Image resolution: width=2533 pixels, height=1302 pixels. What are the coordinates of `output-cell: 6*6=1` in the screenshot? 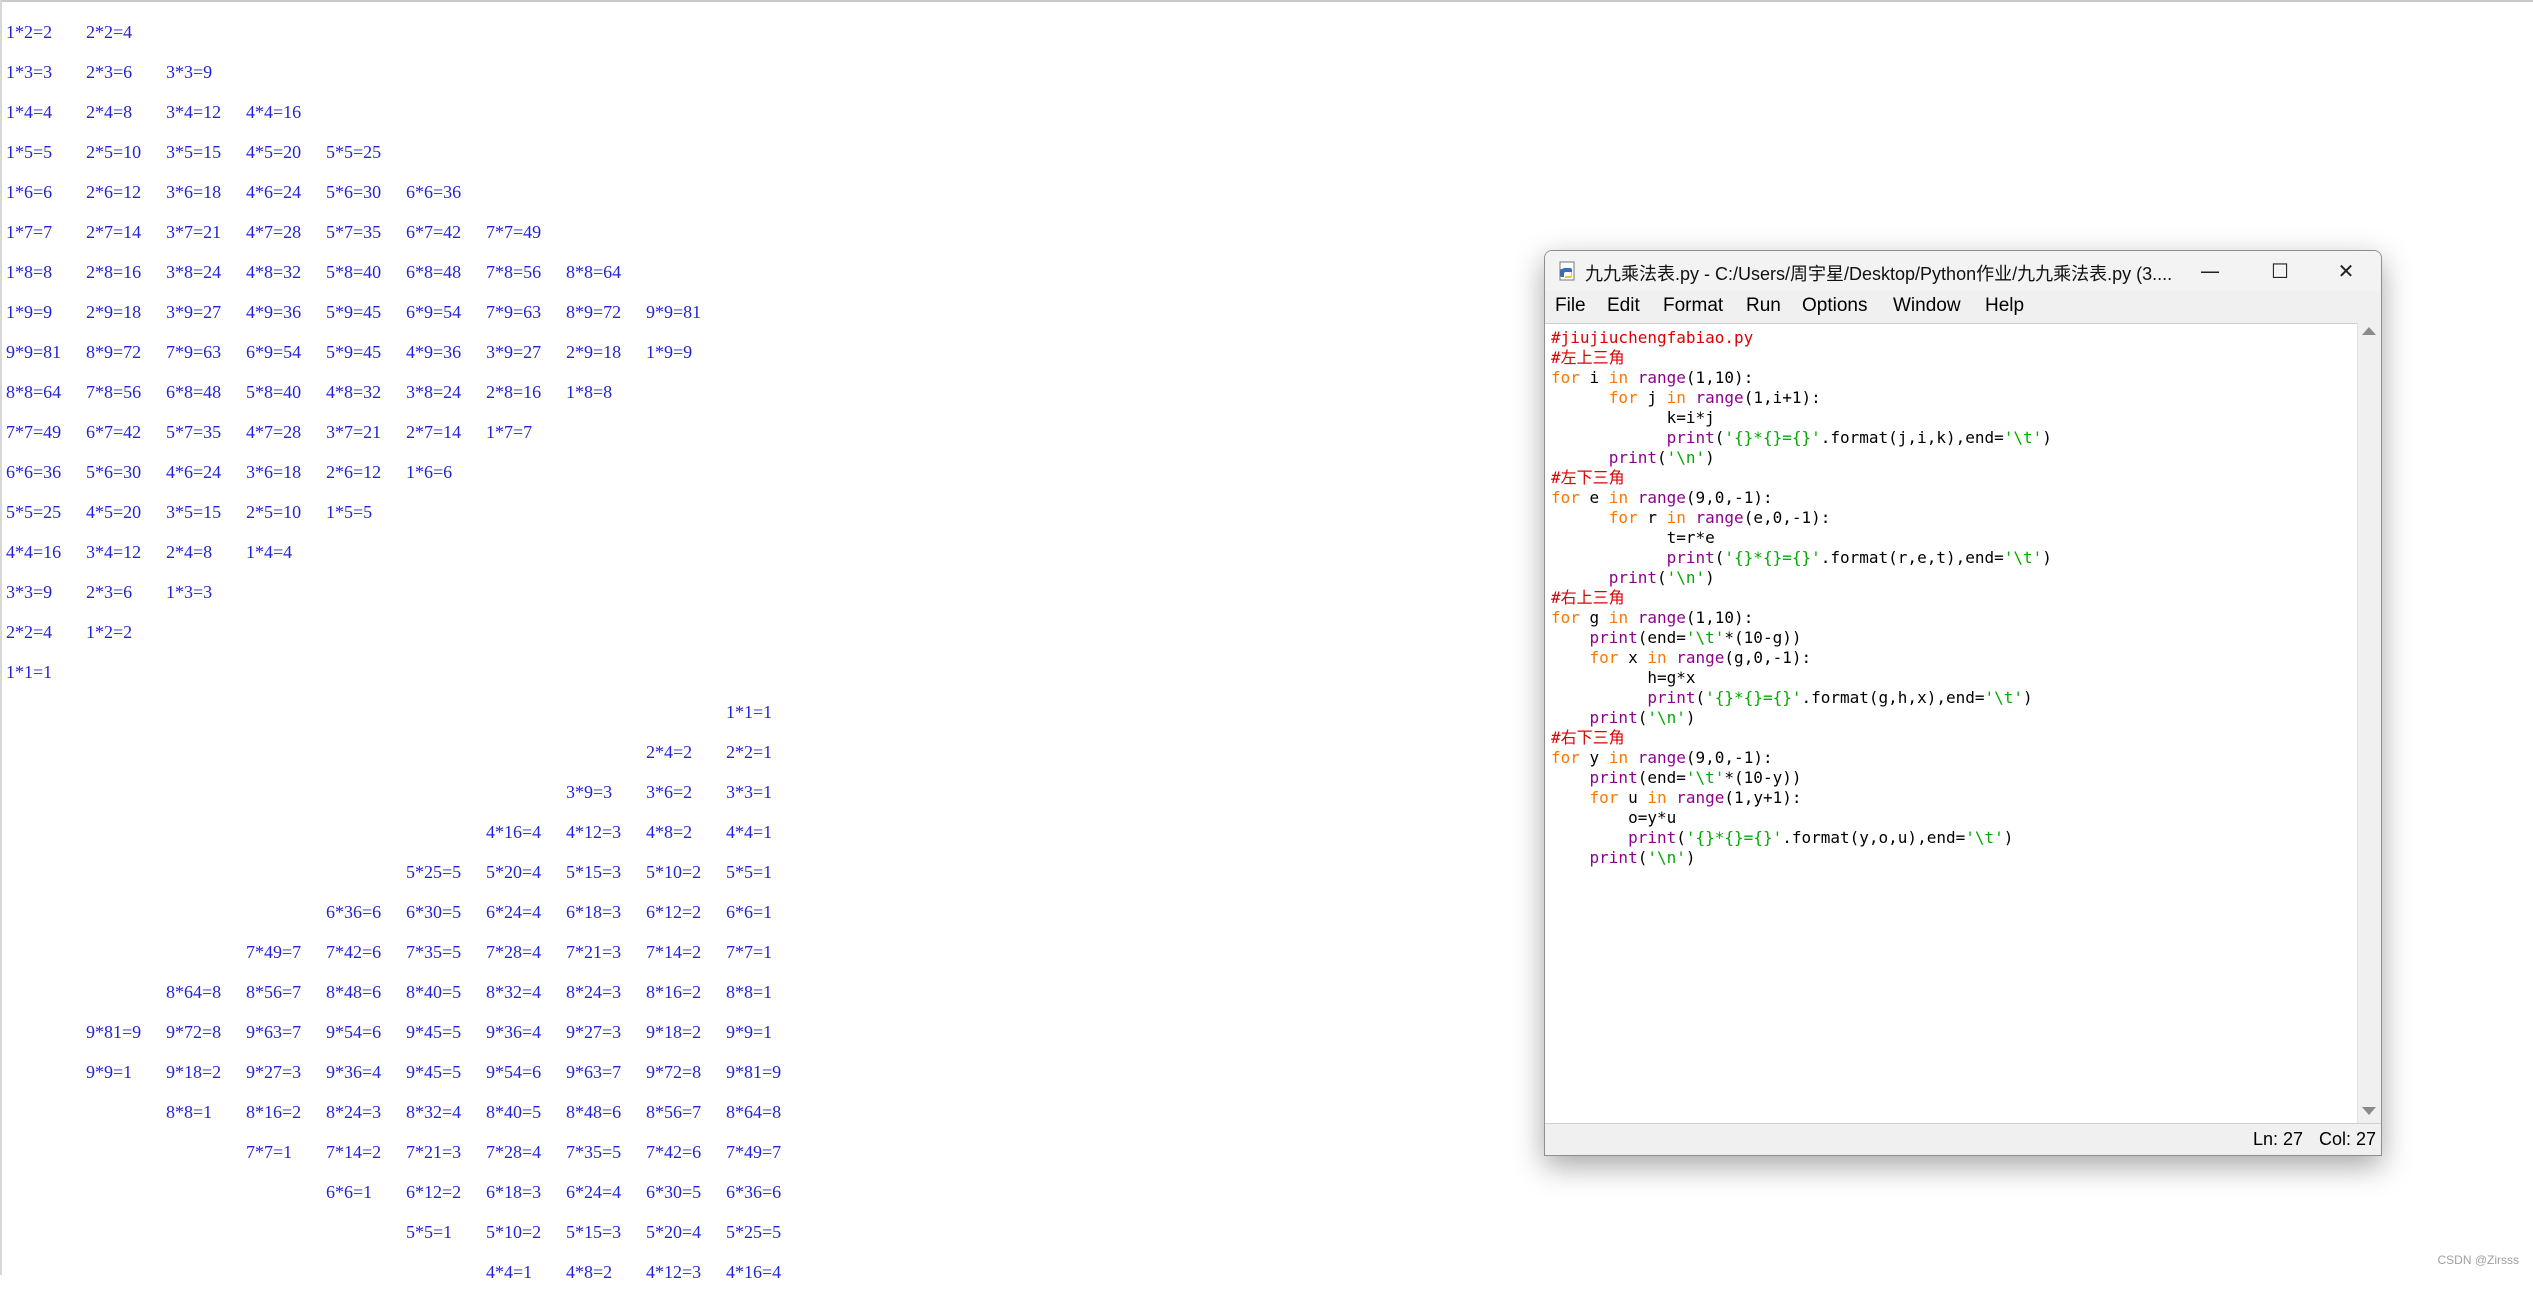 It's located at (349, 1192).